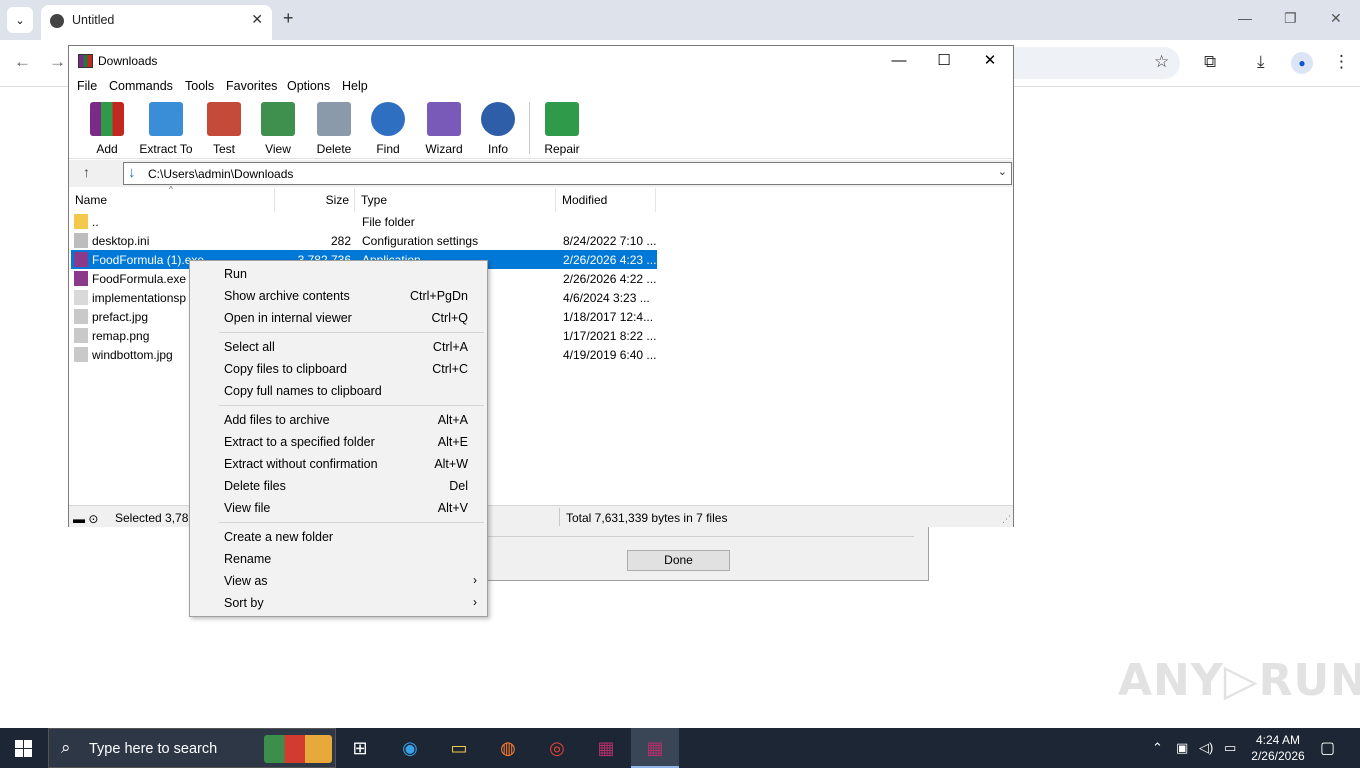  I want to click on menu-item-label: View file, so click(247, 508).